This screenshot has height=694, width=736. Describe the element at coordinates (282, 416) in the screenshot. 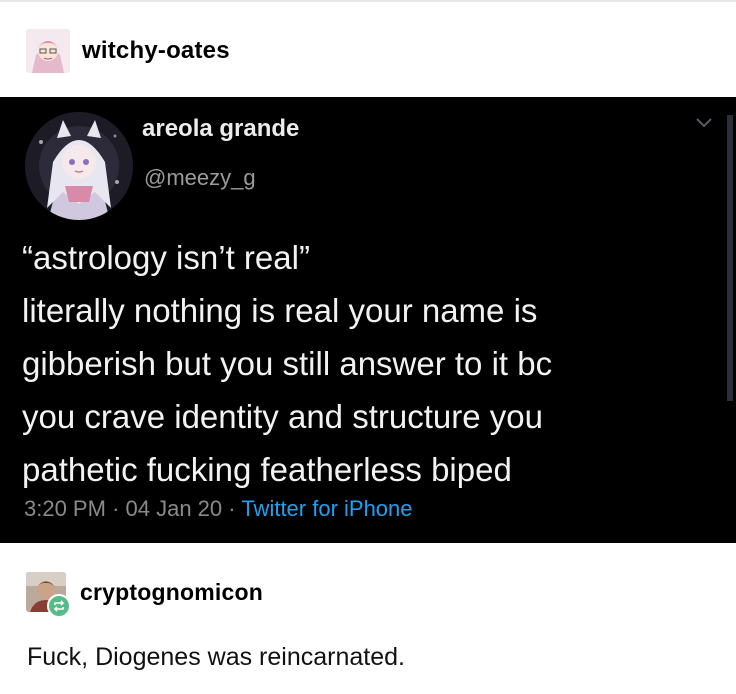

I see `tweet-line: you crave identity and structure you` at that location.